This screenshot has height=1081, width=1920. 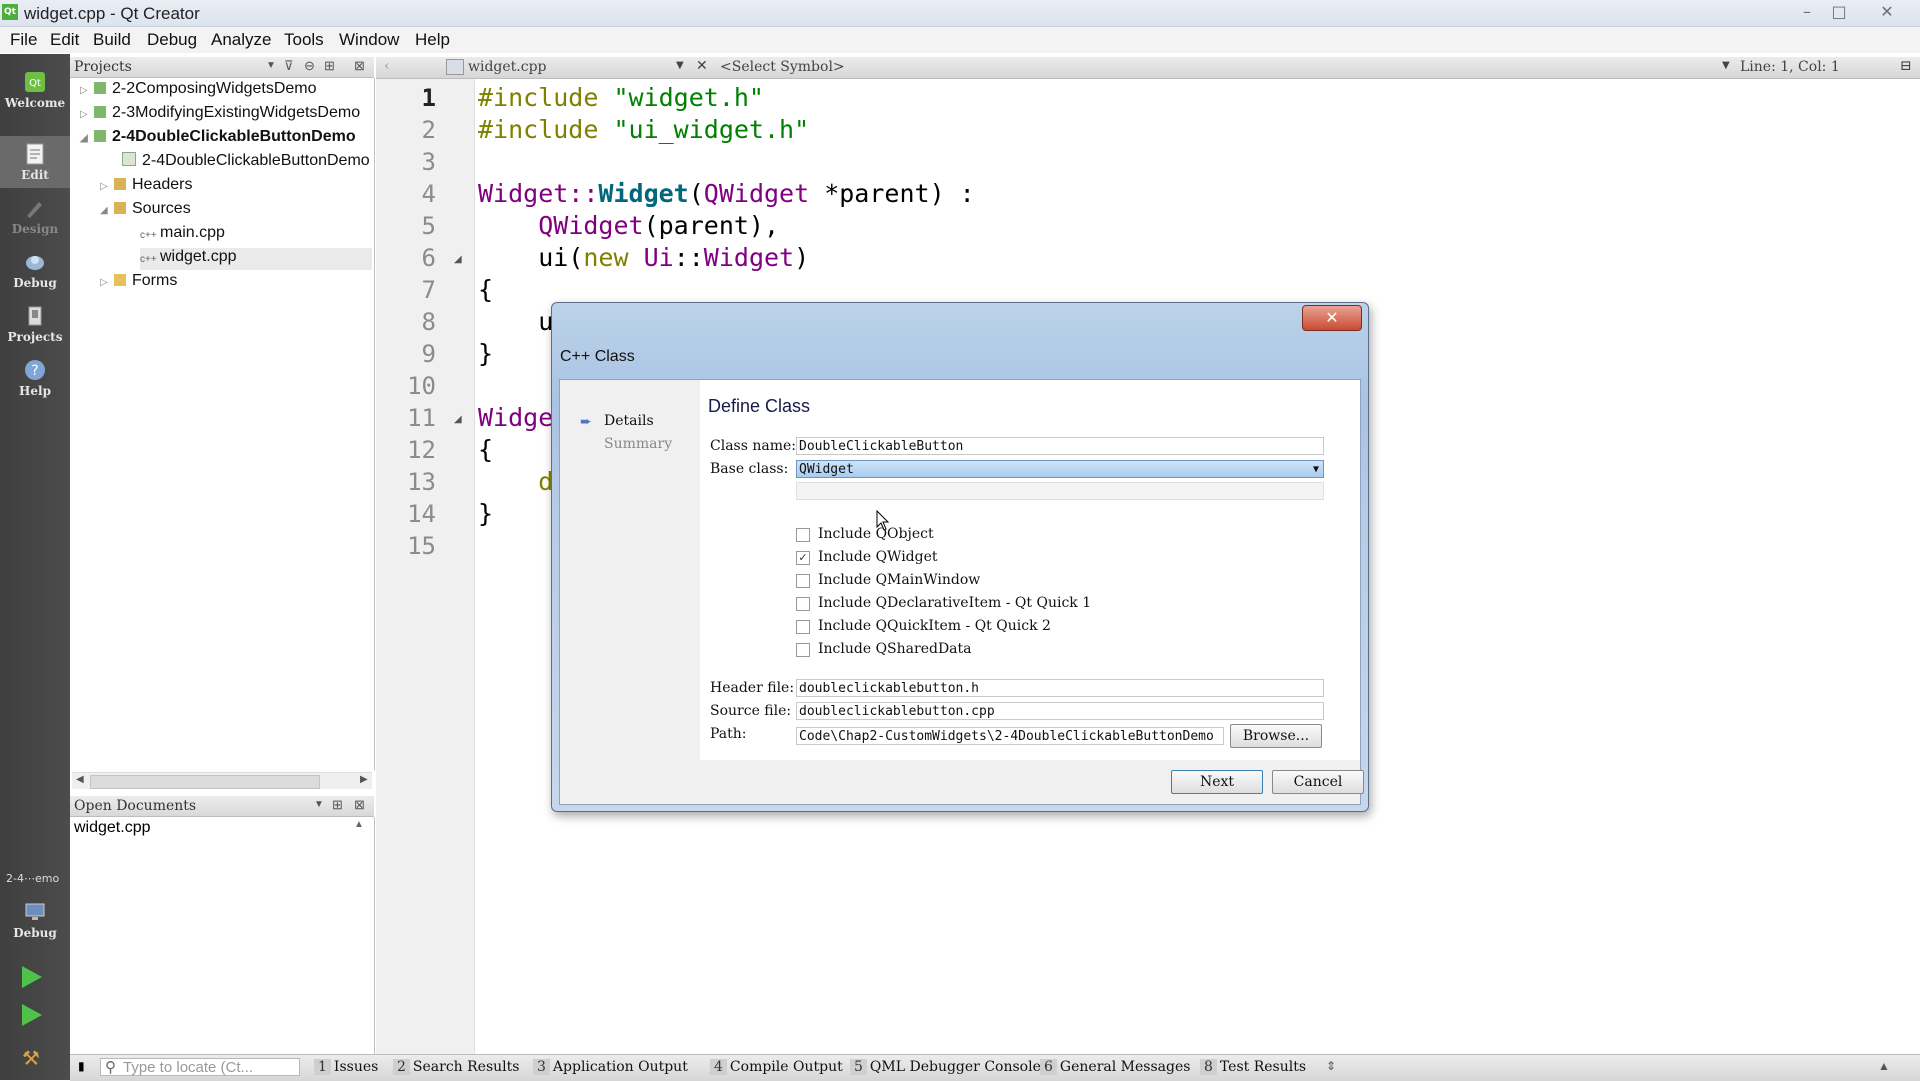 I want to click on output-tab-qml-debugger: 5 QML Debugger Console, so click(x=945, y=1068).